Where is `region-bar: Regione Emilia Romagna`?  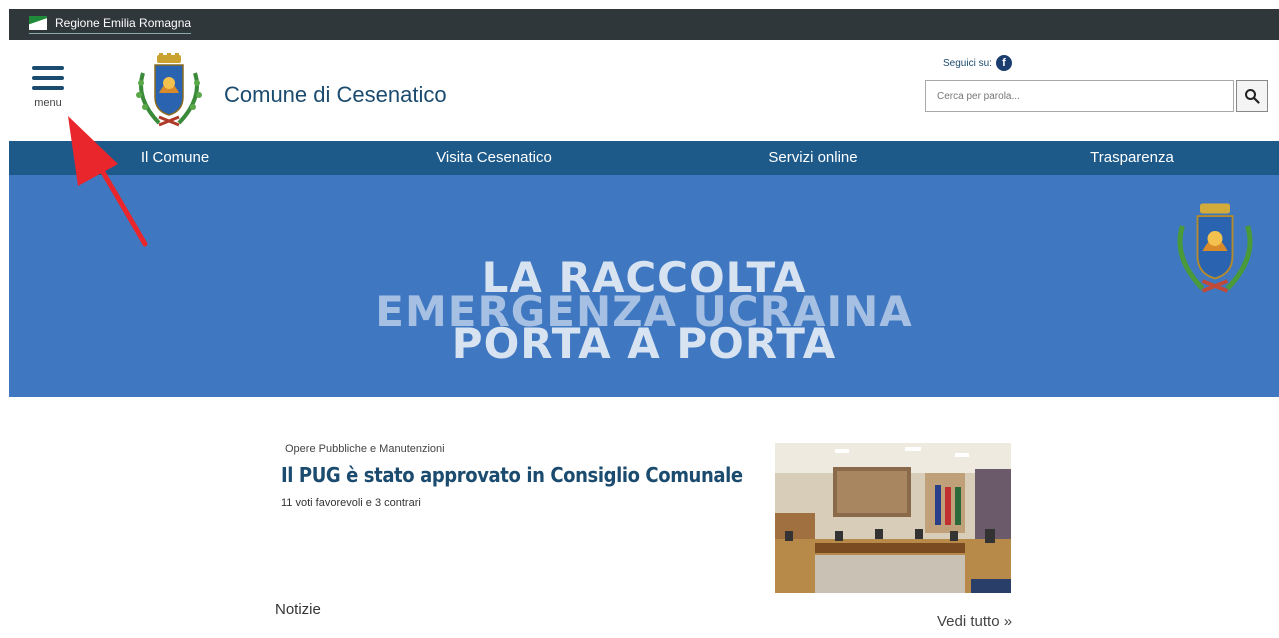 region-bar: Regione Emilia Romagna is located at coordinates (644, 24).